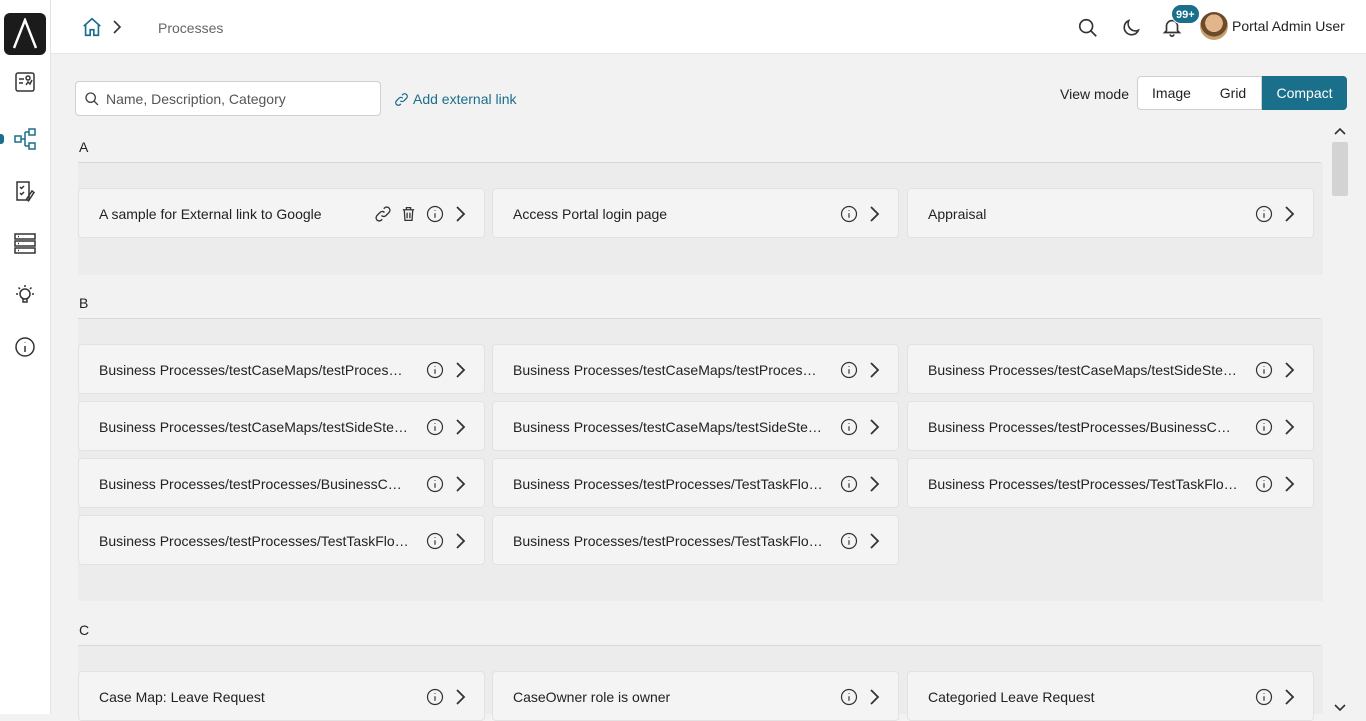 The image size is (1366, 721). Describe the element at coordinates (1233, 93) in the screenshot. I see `view-mode-grid-button: Grid` at that location.